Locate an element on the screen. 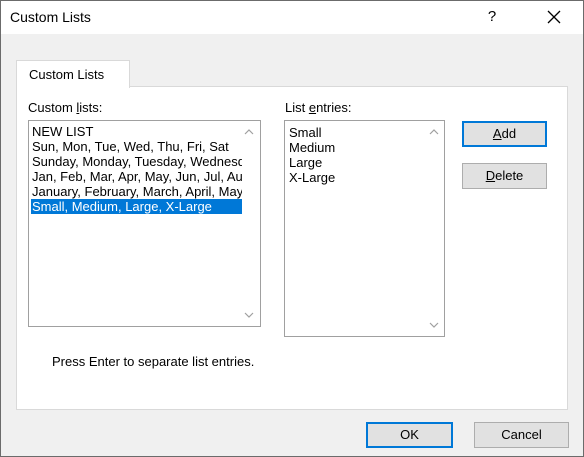 This screenshot has width=584, height=457. close-icon is located at coordinates (554, 17).